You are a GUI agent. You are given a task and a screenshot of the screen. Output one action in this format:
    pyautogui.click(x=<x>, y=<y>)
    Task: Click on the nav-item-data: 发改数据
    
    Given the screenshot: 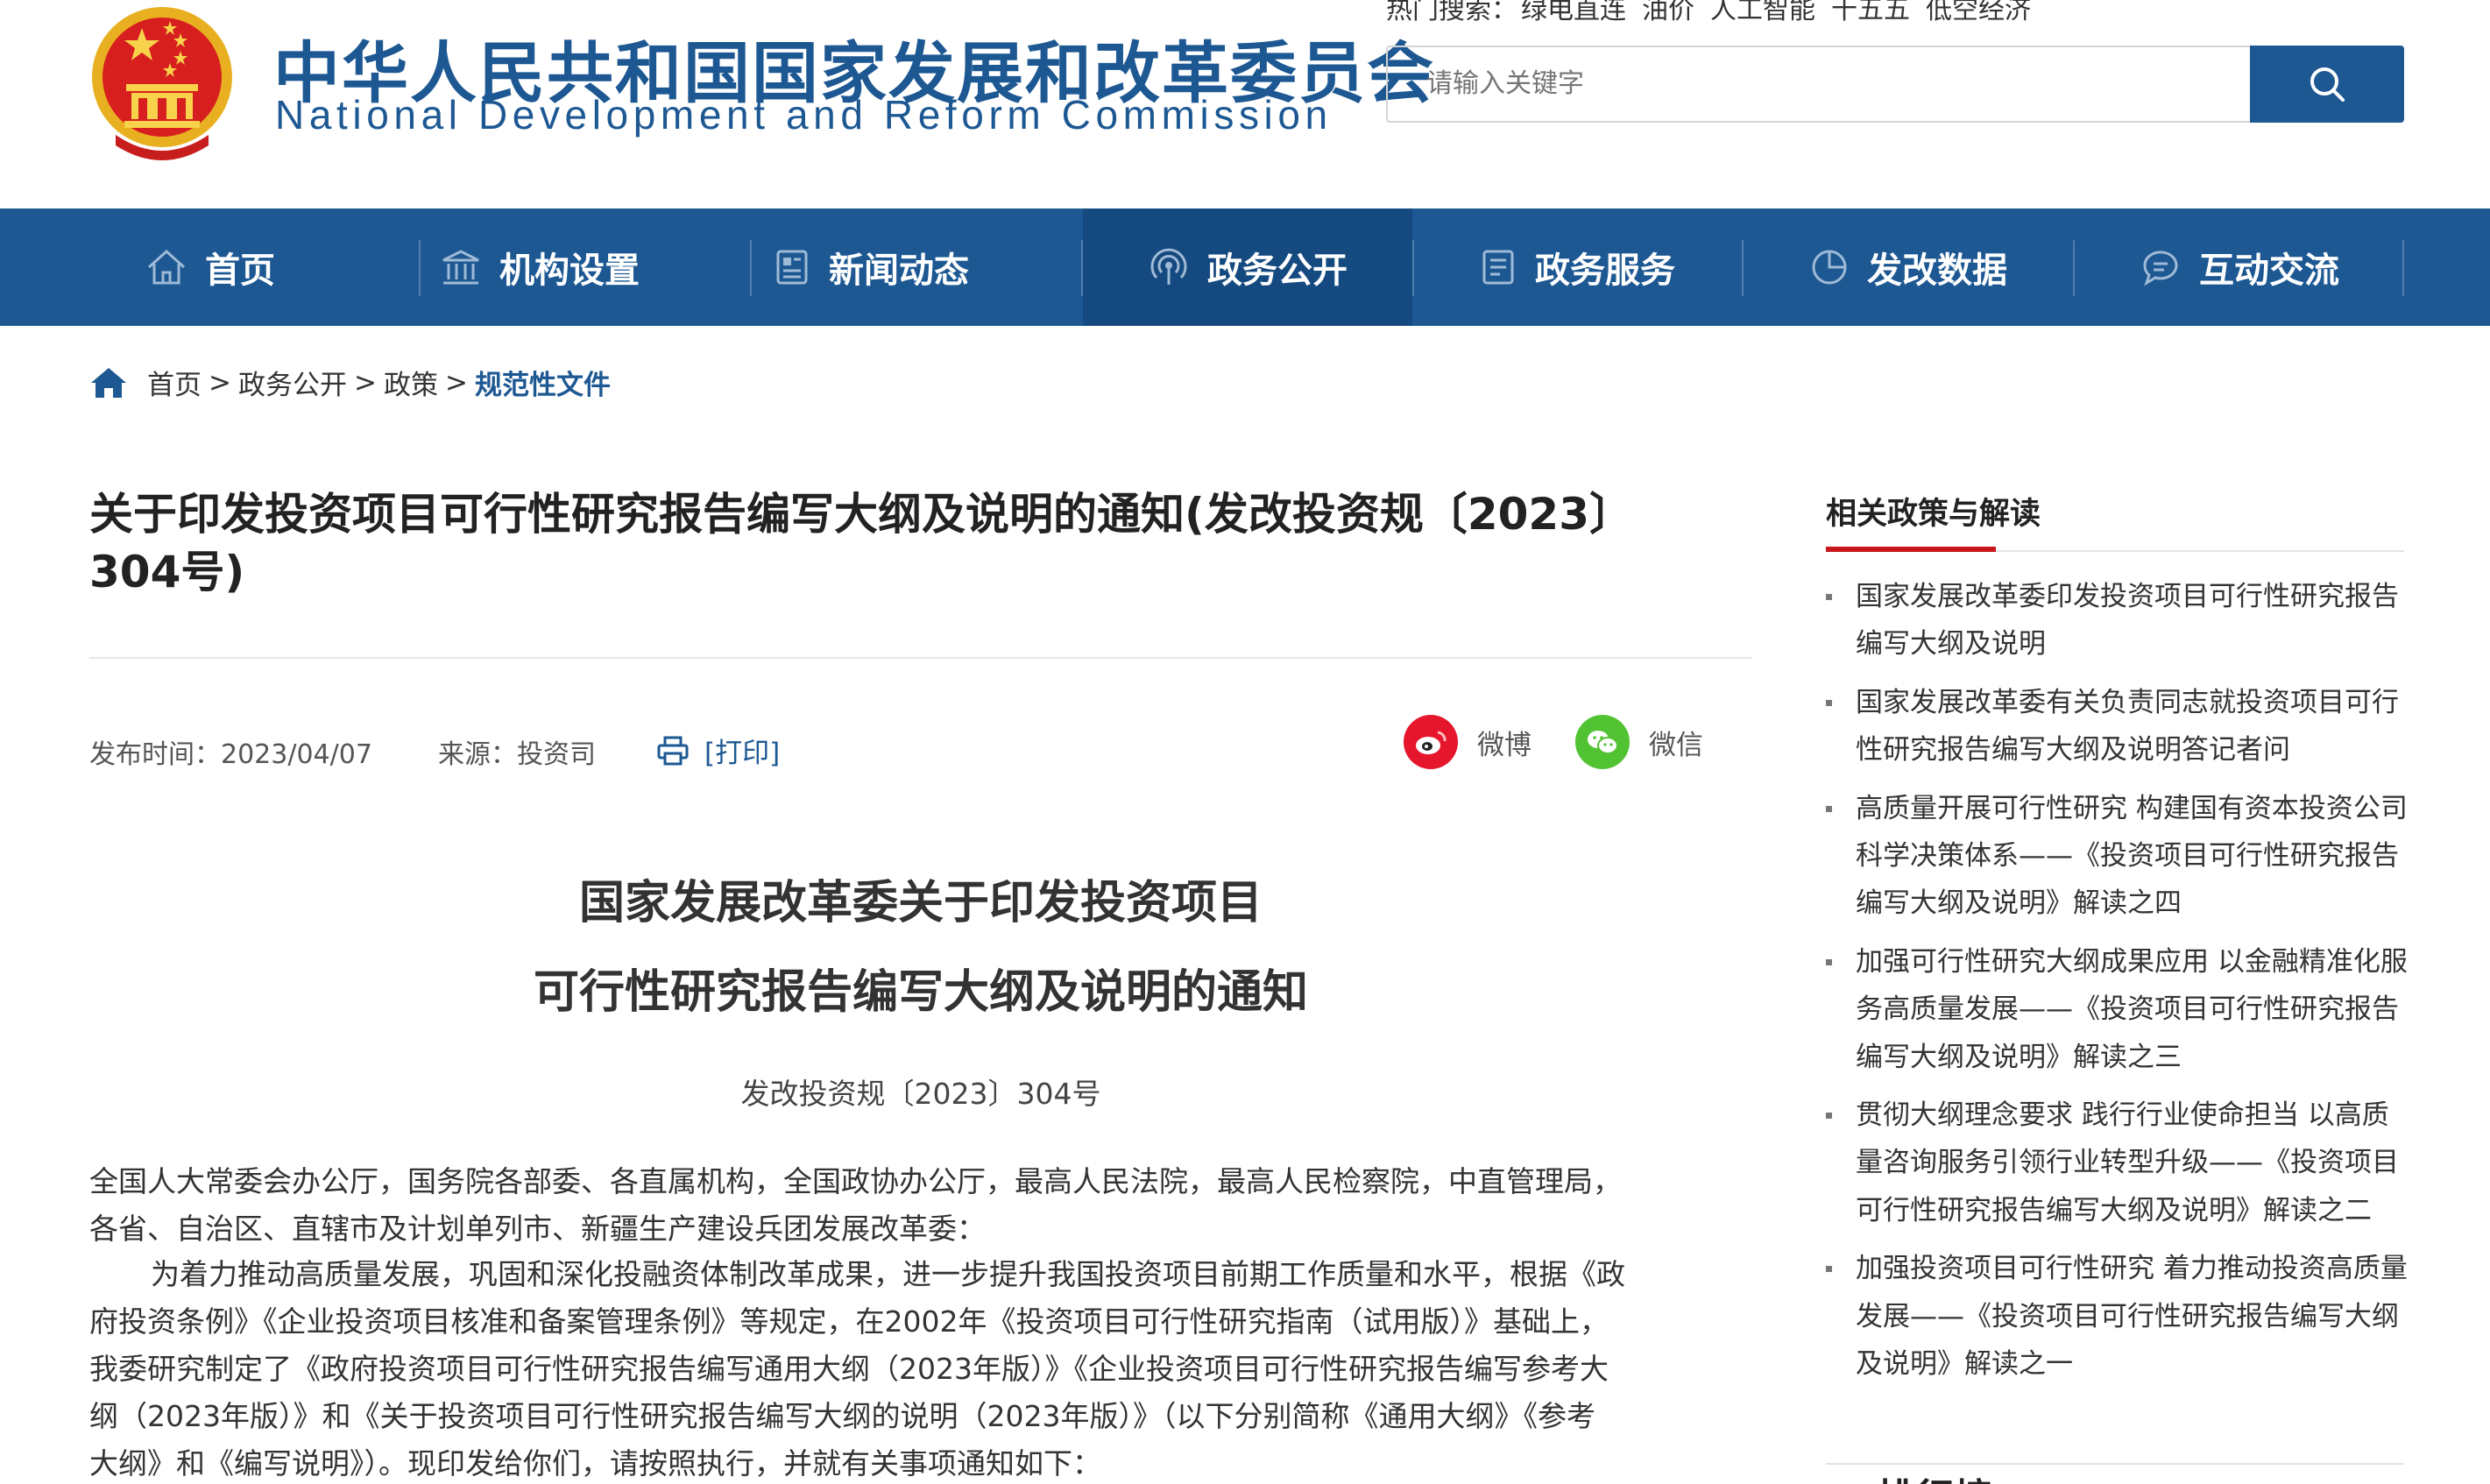 What is the action you would take?
    pyautogui.click(x=1909, y=267)
    